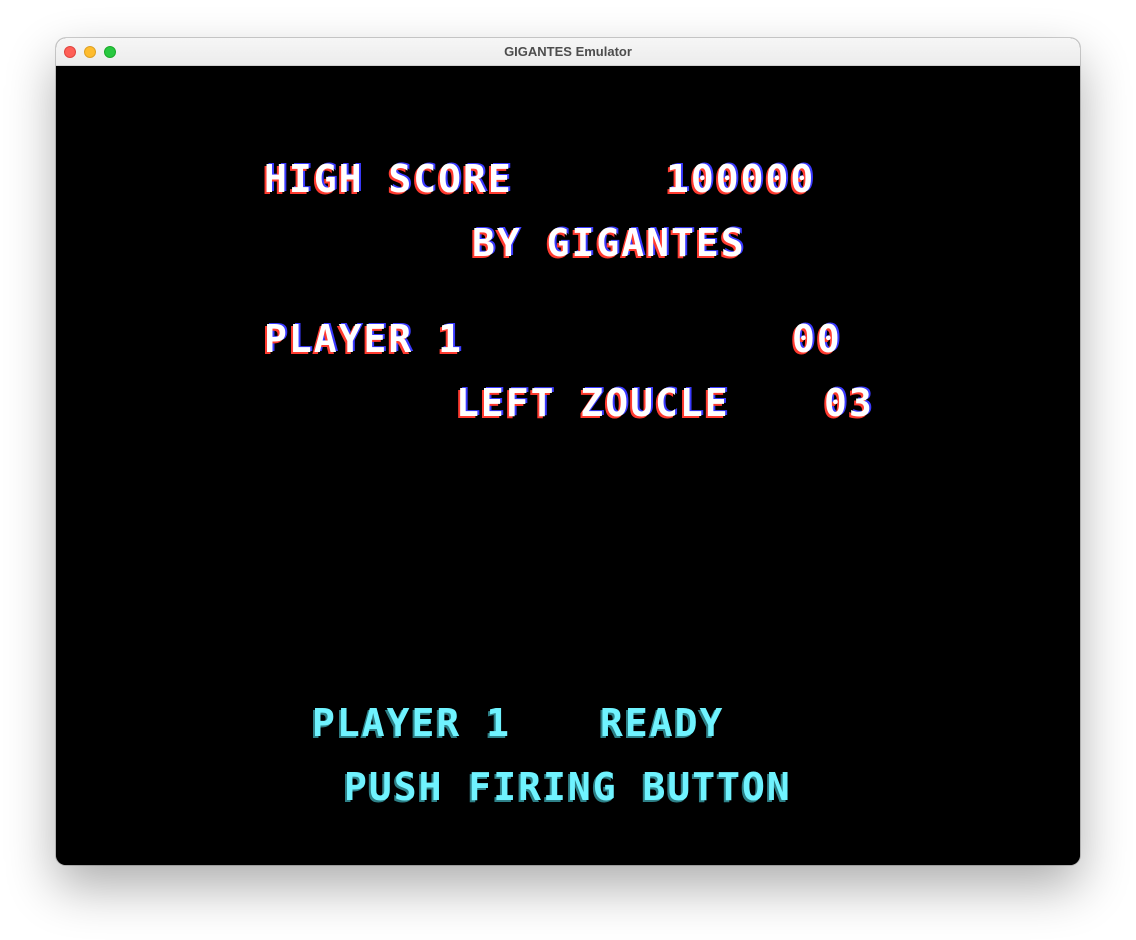  I want to click on player-score: 00, so click(817, 339).